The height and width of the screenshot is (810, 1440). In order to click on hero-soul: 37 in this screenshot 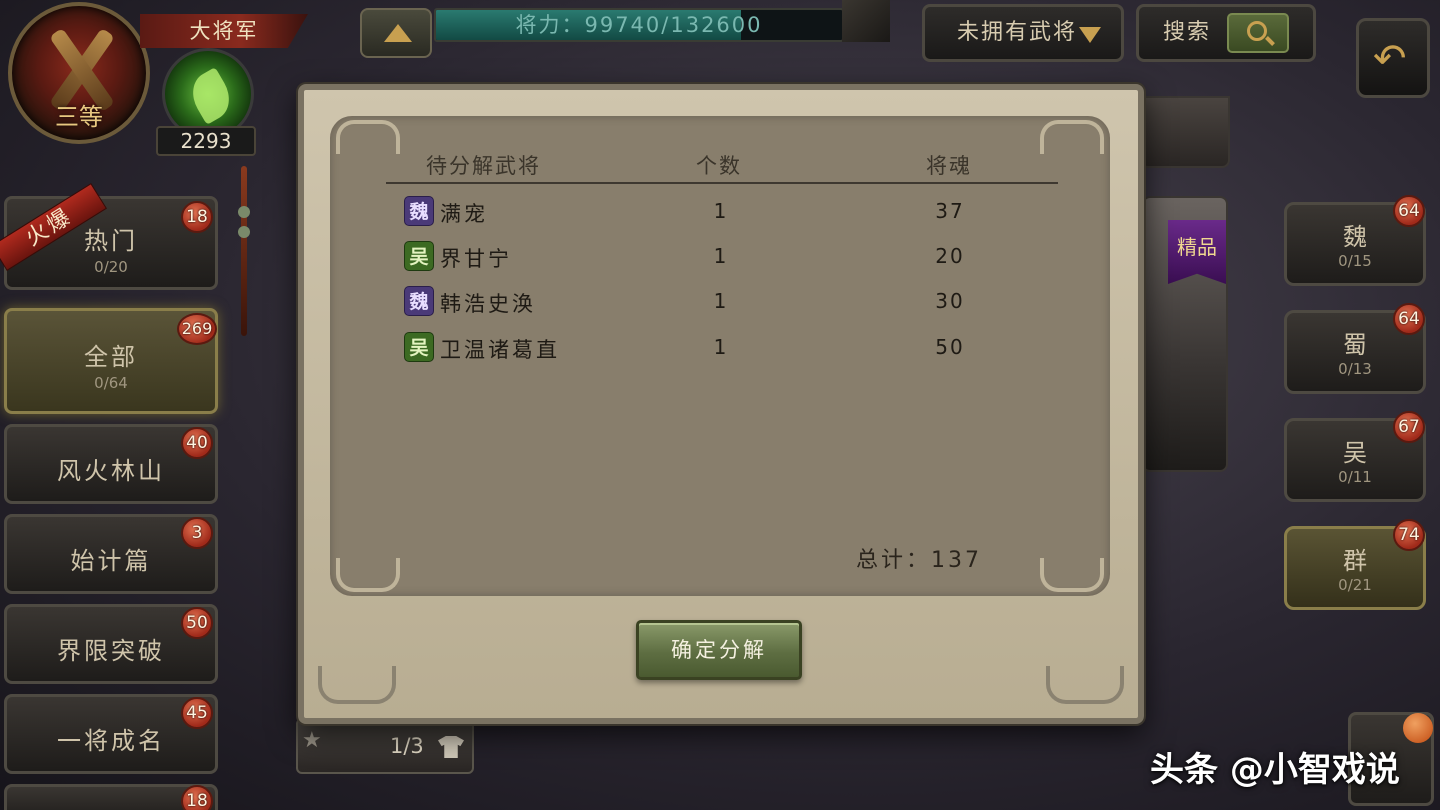, I will do `click(950, 211)`.